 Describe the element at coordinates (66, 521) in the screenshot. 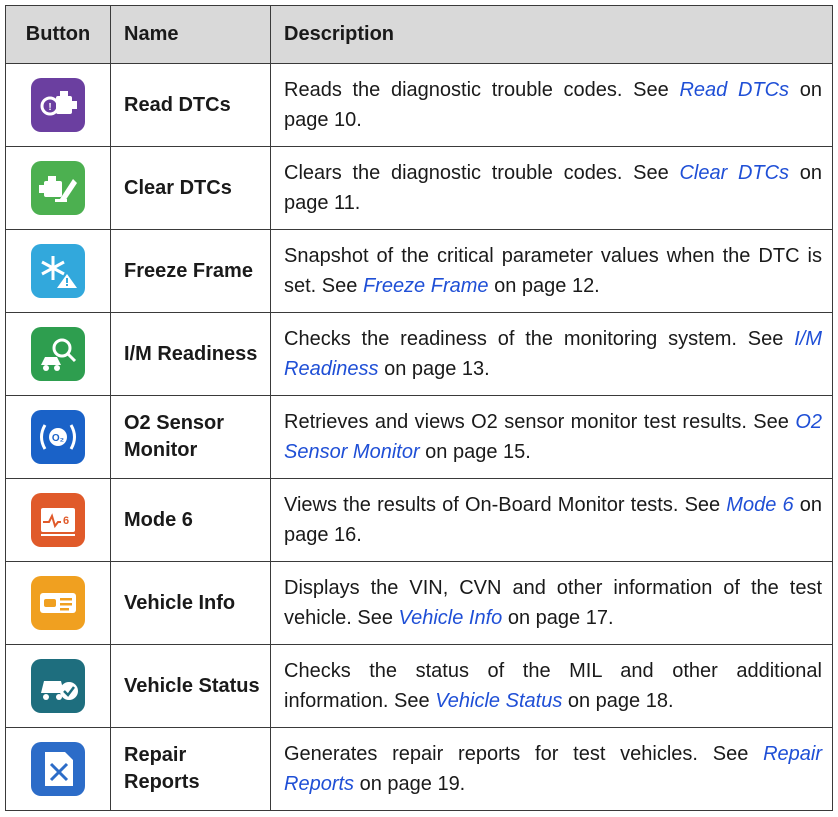

I see `svg-text: 6` at that location.